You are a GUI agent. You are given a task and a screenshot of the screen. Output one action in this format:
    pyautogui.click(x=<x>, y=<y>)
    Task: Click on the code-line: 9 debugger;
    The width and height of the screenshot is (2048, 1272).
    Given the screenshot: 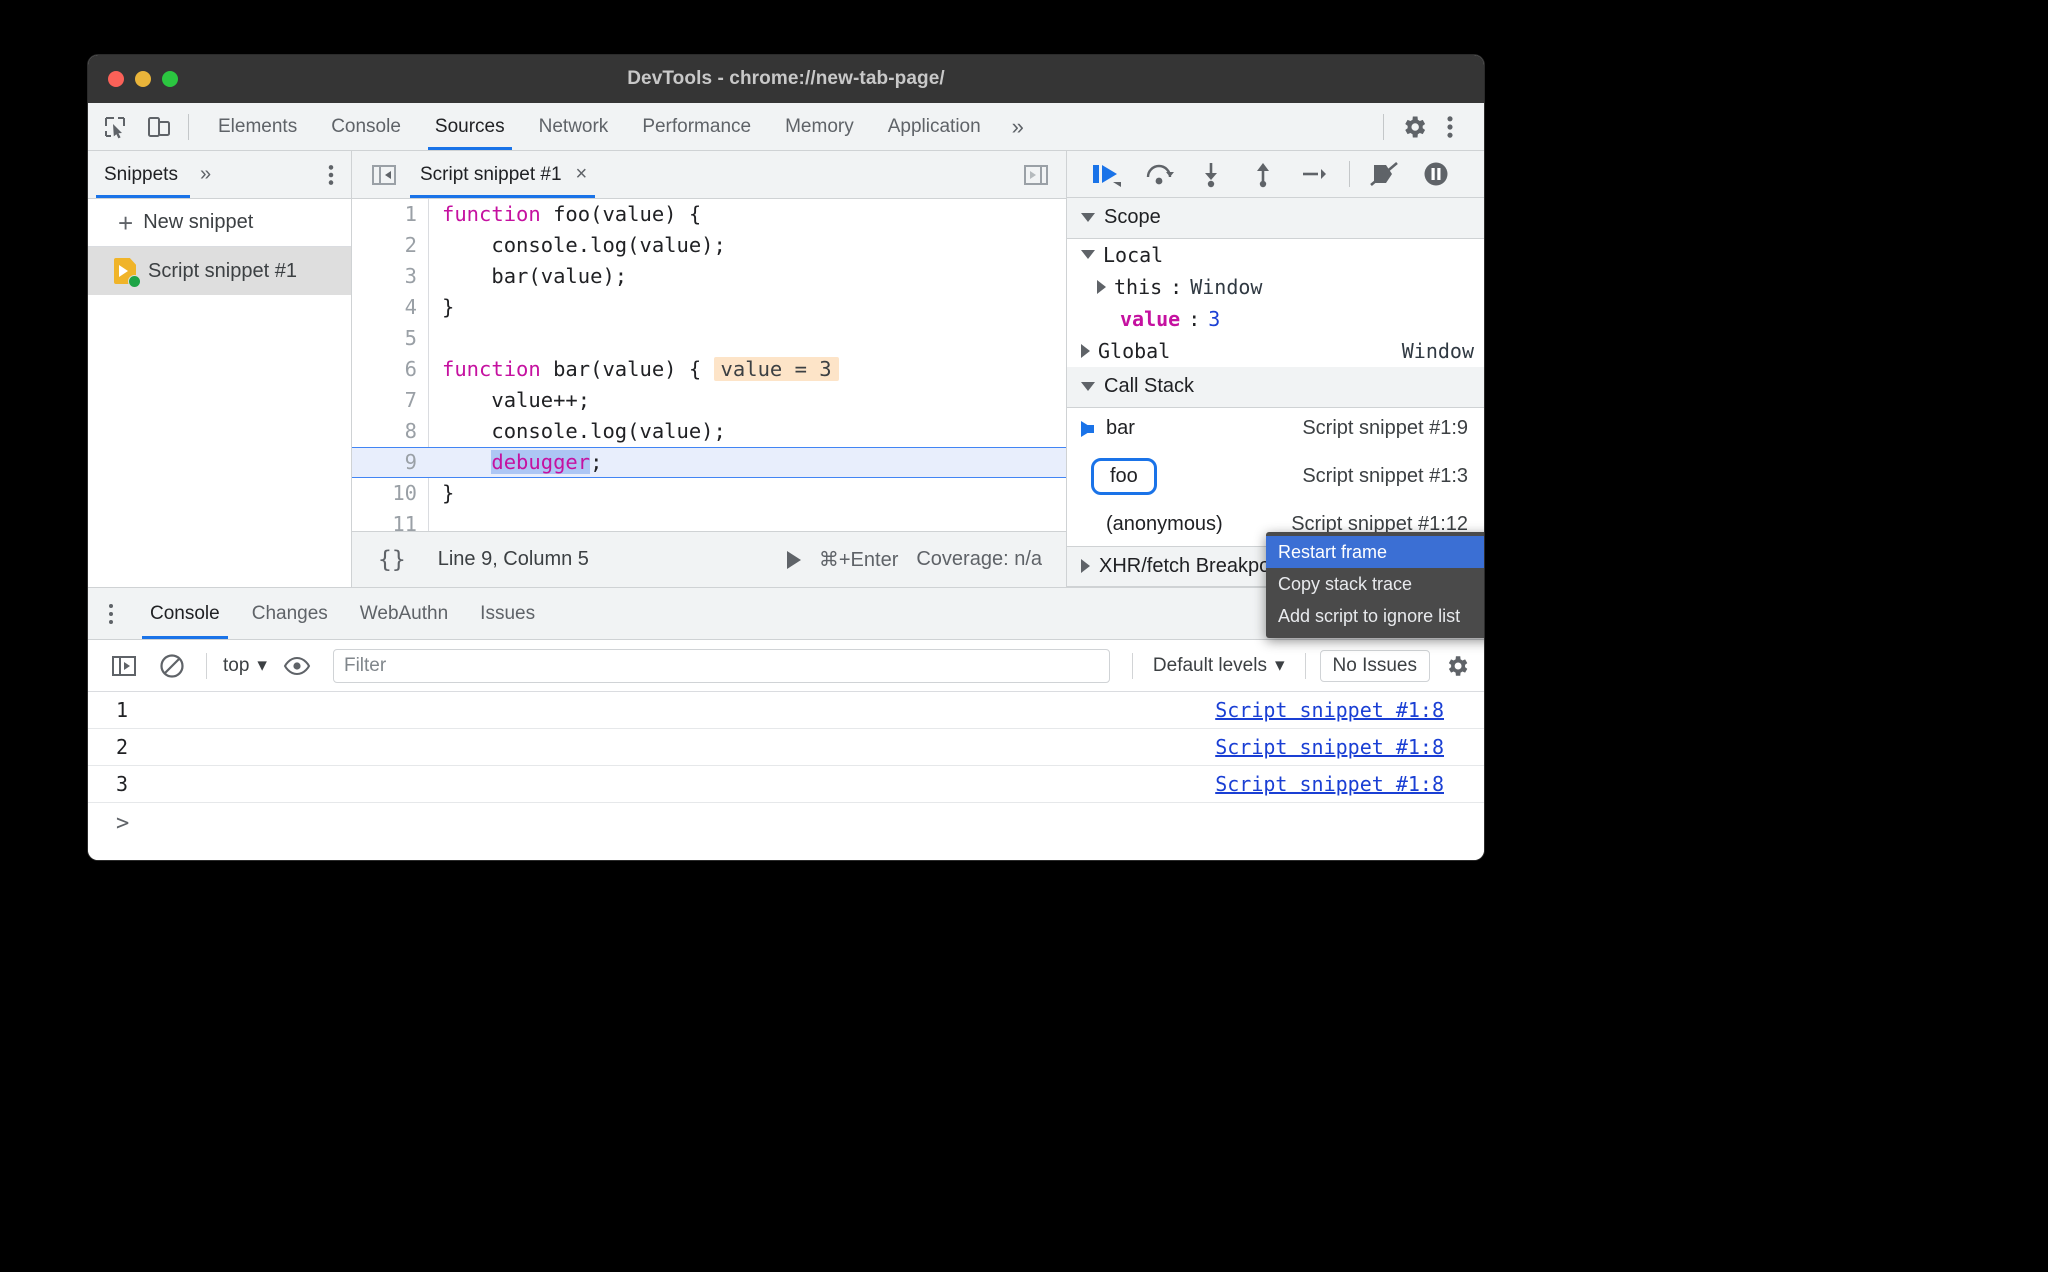 What is the action you would take?
    pyautogui.click(x=709, y=462)
    